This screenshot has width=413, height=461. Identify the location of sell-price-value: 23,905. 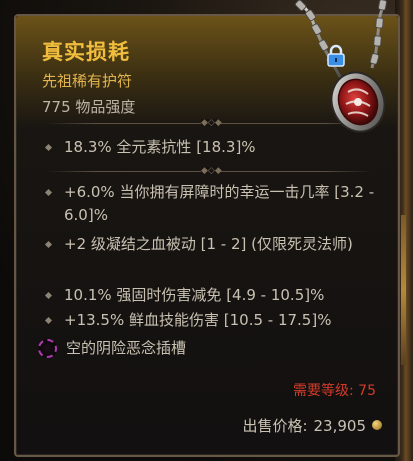
(340, 426).